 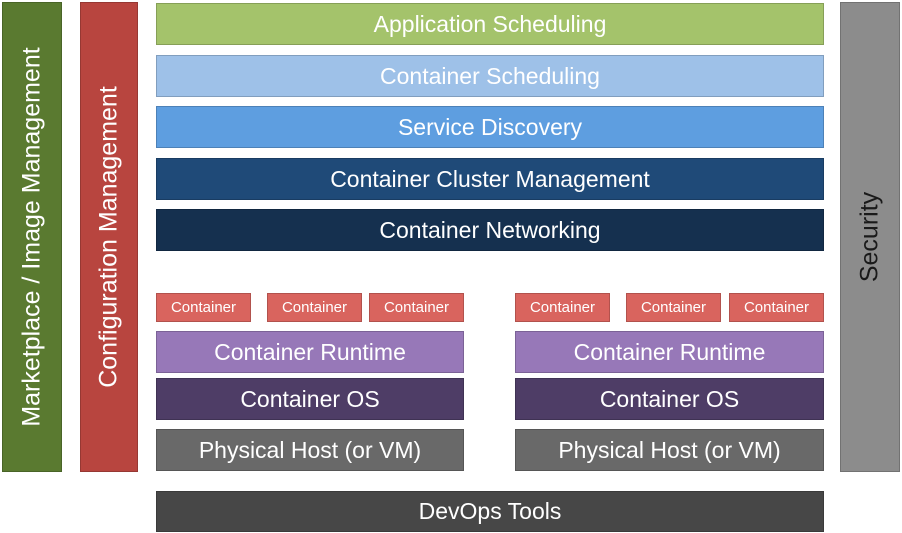 What do you see at coordinates (314, 307) in the screenshot?
I see `host-1-container-2: Container` at bounding box center [314, 307].